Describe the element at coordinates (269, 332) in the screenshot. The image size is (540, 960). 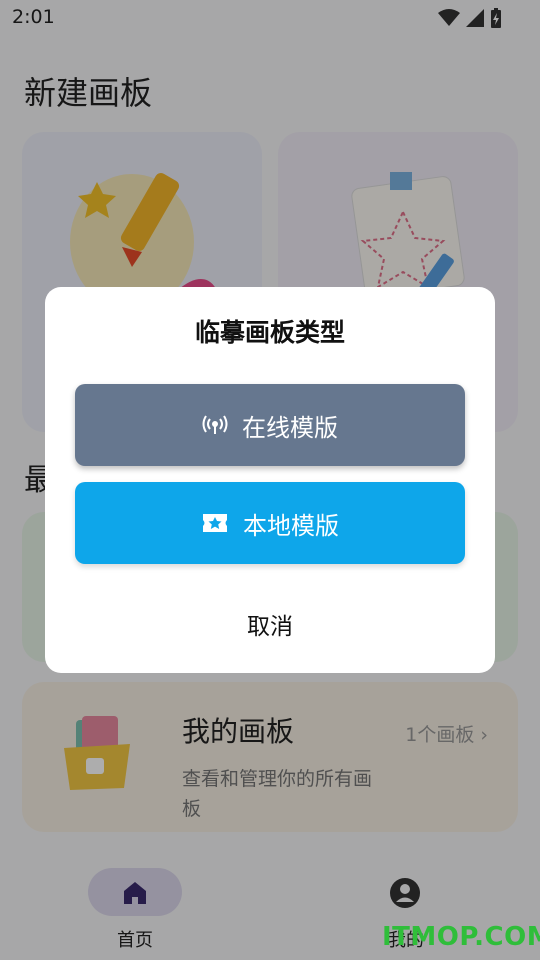
I see `dialog-title: 临摹画板类型` at that location.